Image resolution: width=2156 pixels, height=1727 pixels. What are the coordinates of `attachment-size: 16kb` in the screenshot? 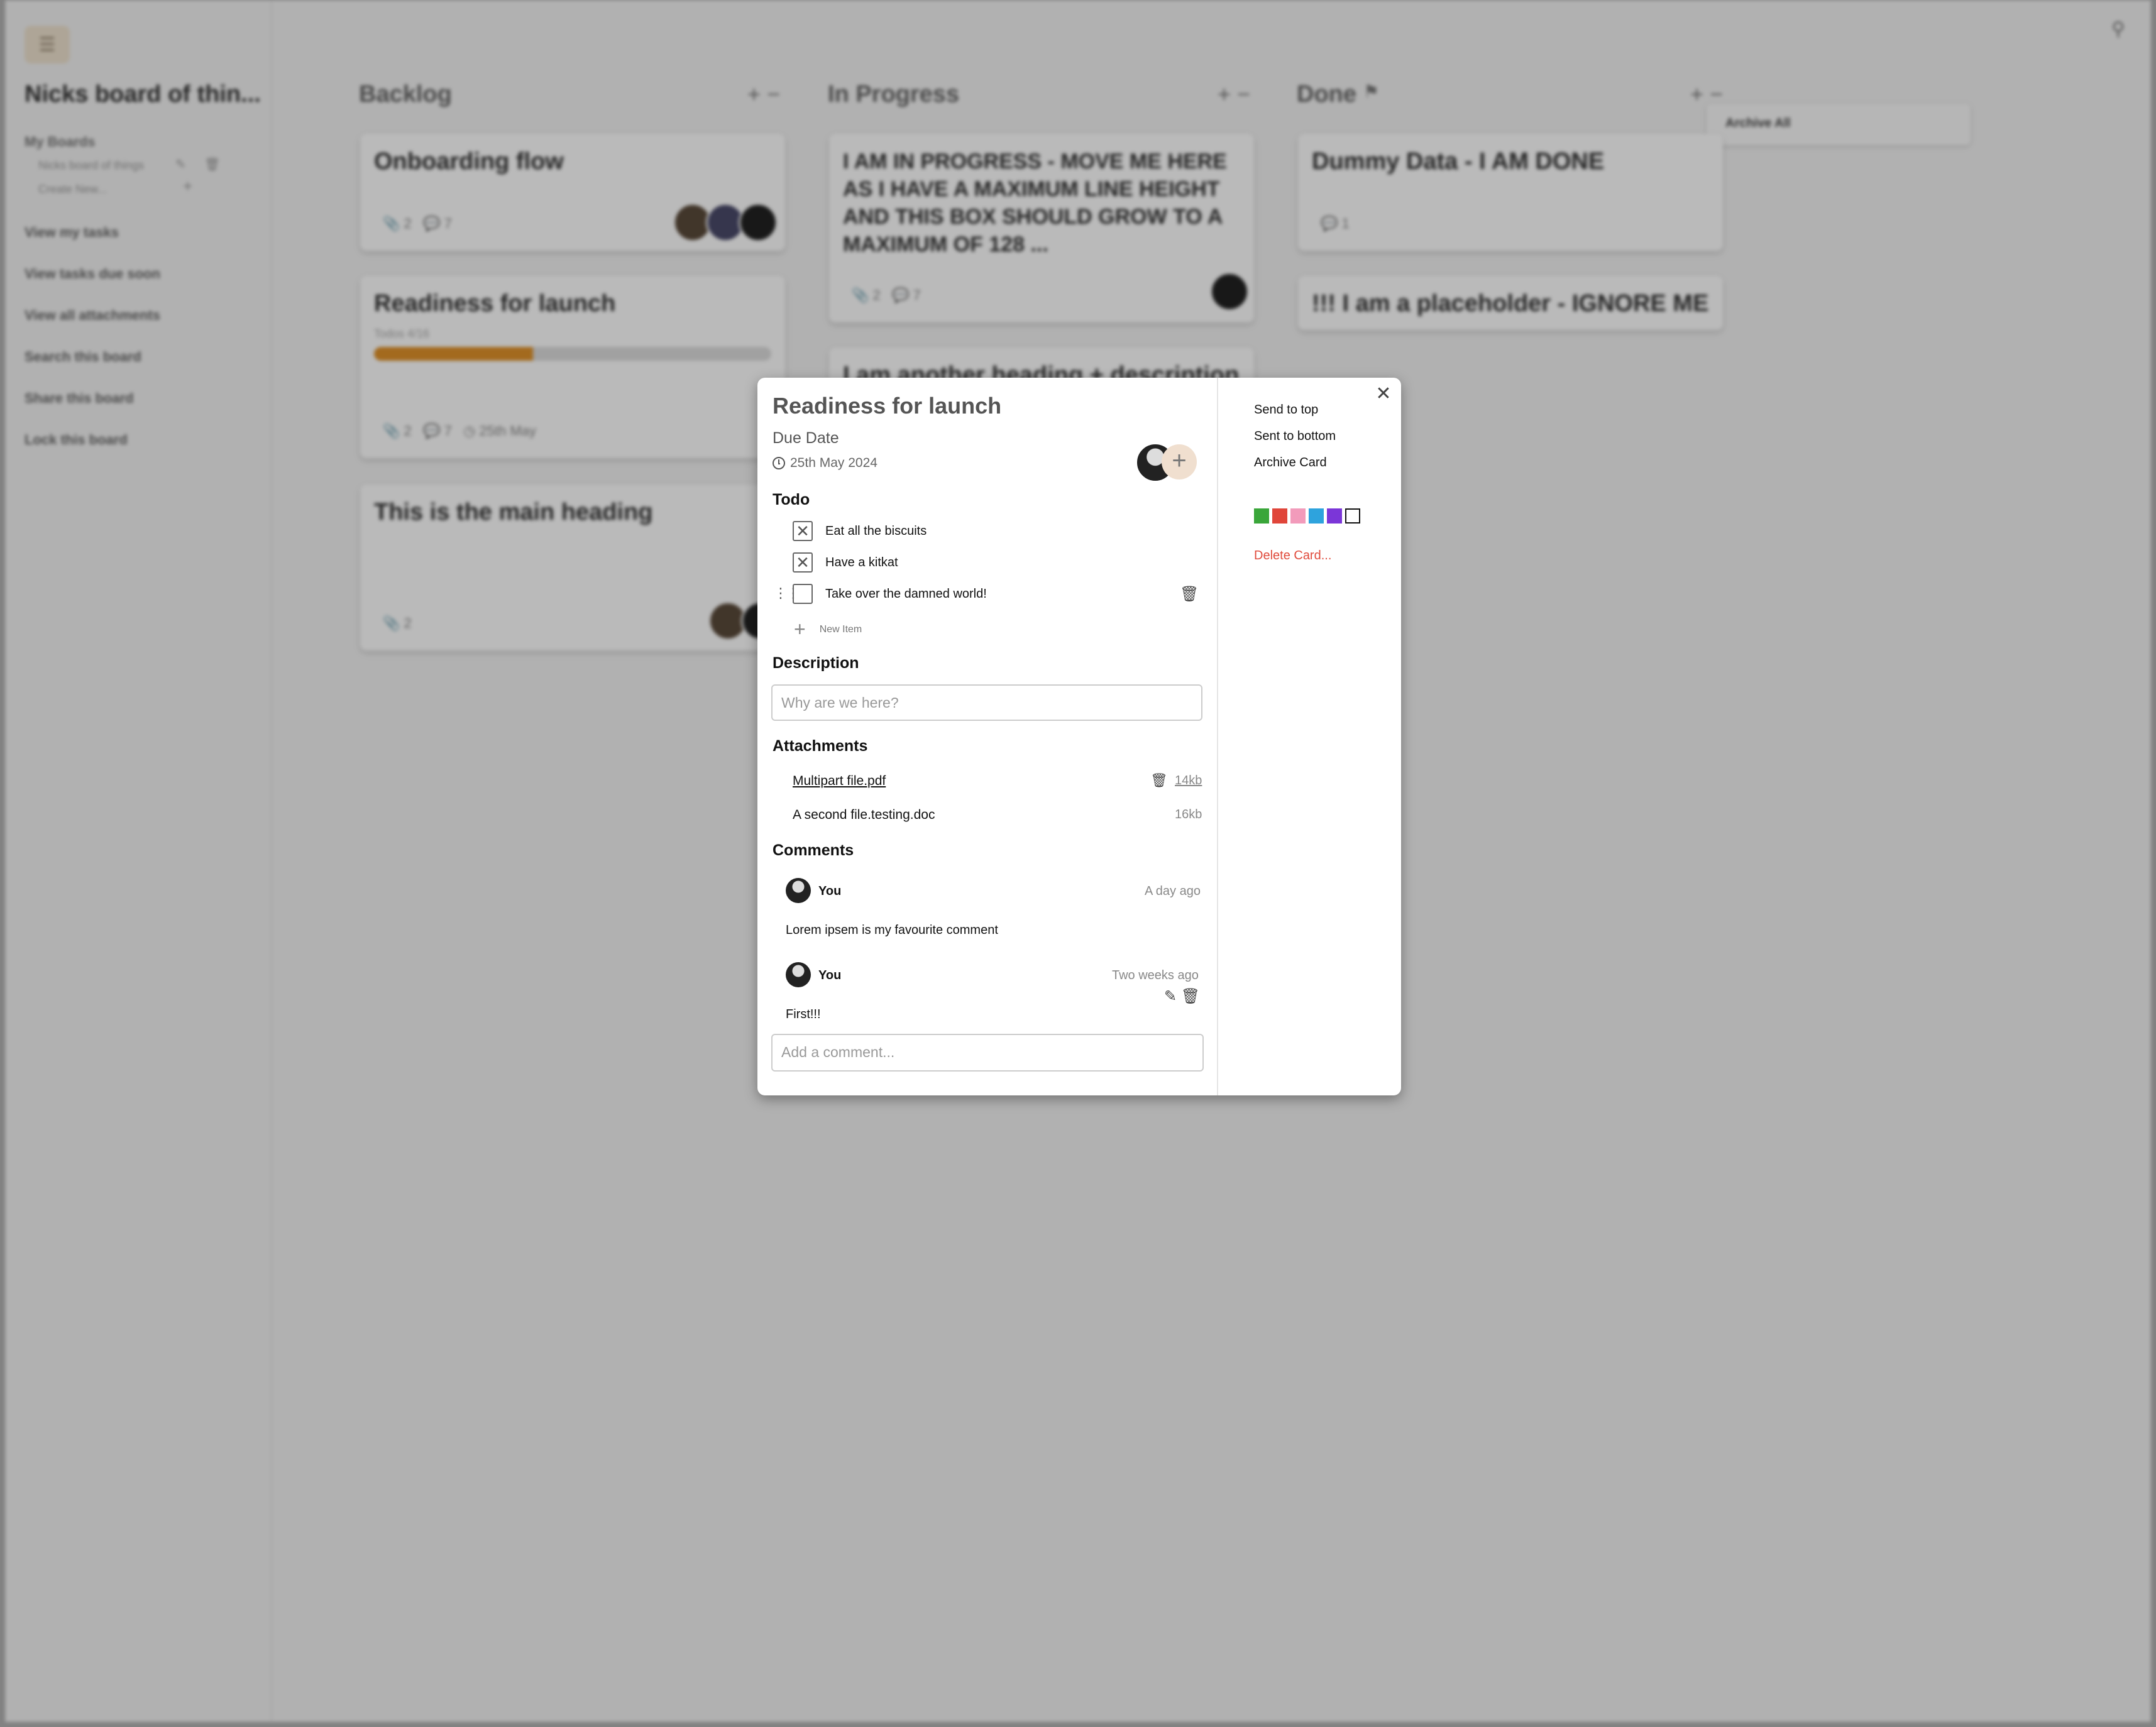 It's located at (1188, 814).